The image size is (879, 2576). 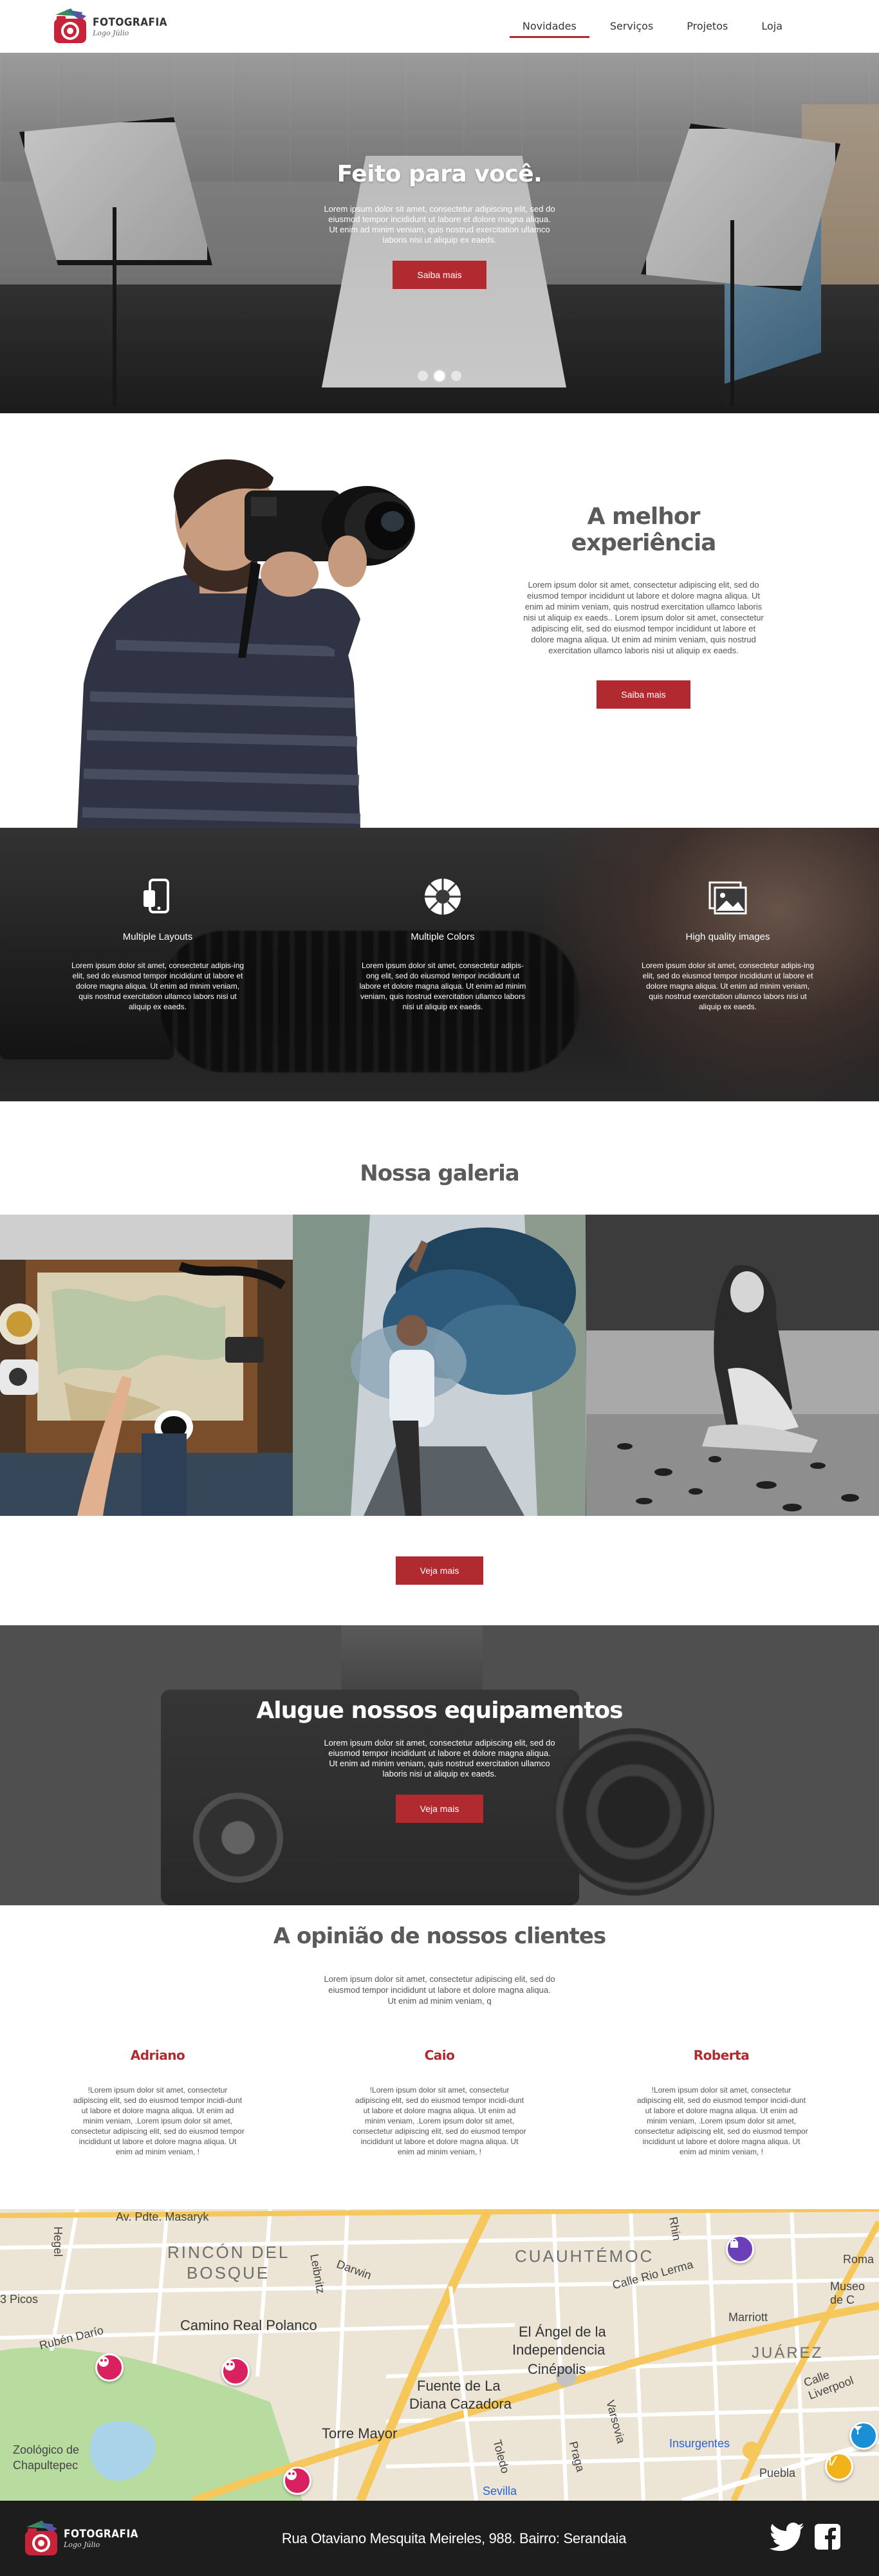 I want to click on feature-title: High quality images, so click(x=727, y=936).